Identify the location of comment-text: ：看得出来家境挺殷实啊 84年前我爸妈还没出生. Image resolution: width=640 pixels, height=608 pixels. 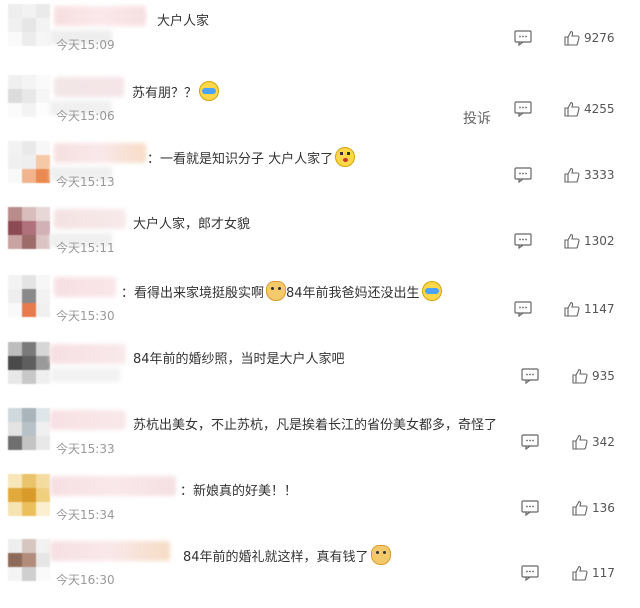
(281, 291).